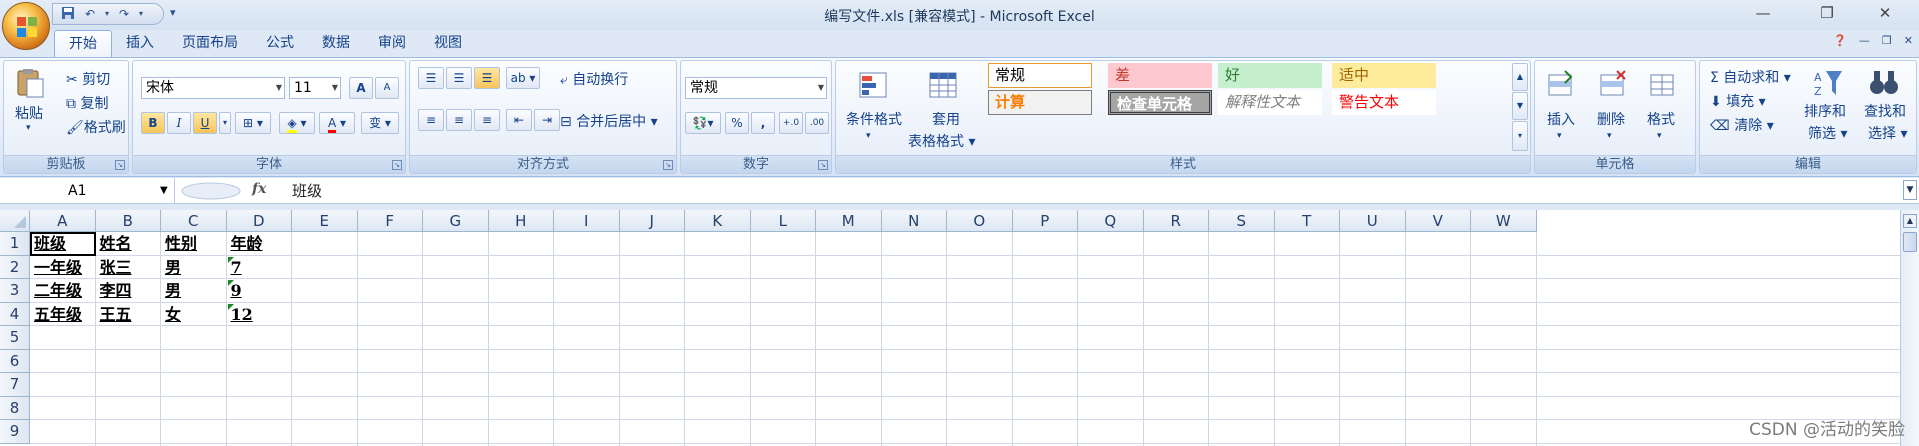 This screenshot has height=446, width=1919. Describe the element at coordinates (124, 14) in the screenshot. I see `redo-icon: ↷` at that location.